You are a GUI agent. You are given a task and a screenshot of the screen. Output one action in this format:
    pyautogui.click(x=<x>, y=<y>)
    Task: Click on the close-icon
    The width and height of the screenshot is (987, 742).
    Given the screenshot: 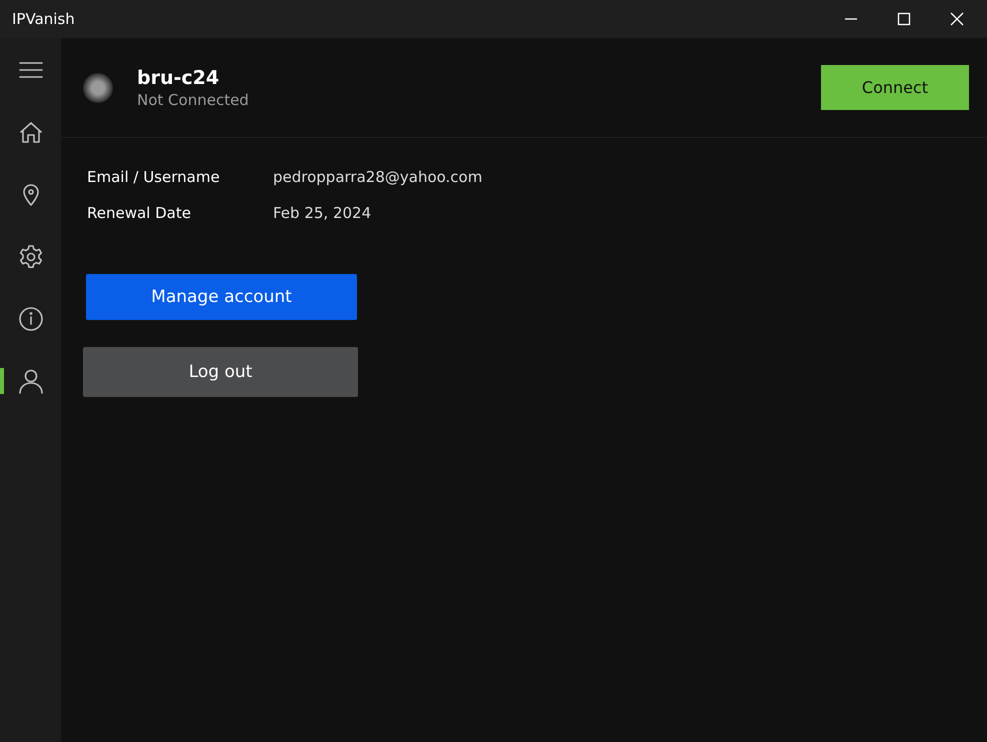 What is the action you would take?
    pyautogui.click(x=957, y=19)
    